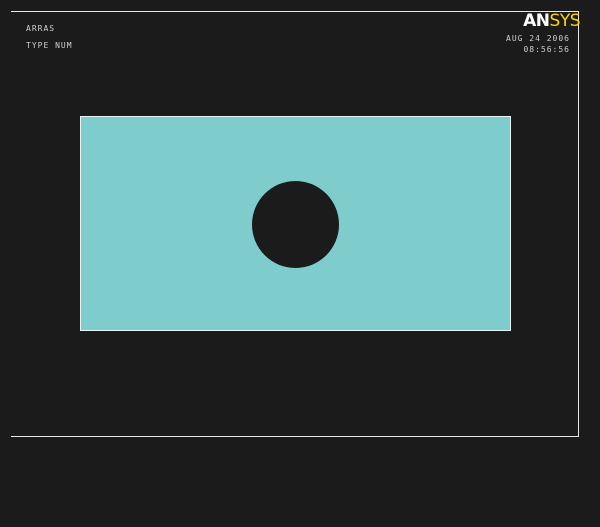 The height and width of the screenshot is (527, 600). I want to click on plot-type-label: TYPE NUM, so click(49, 45).